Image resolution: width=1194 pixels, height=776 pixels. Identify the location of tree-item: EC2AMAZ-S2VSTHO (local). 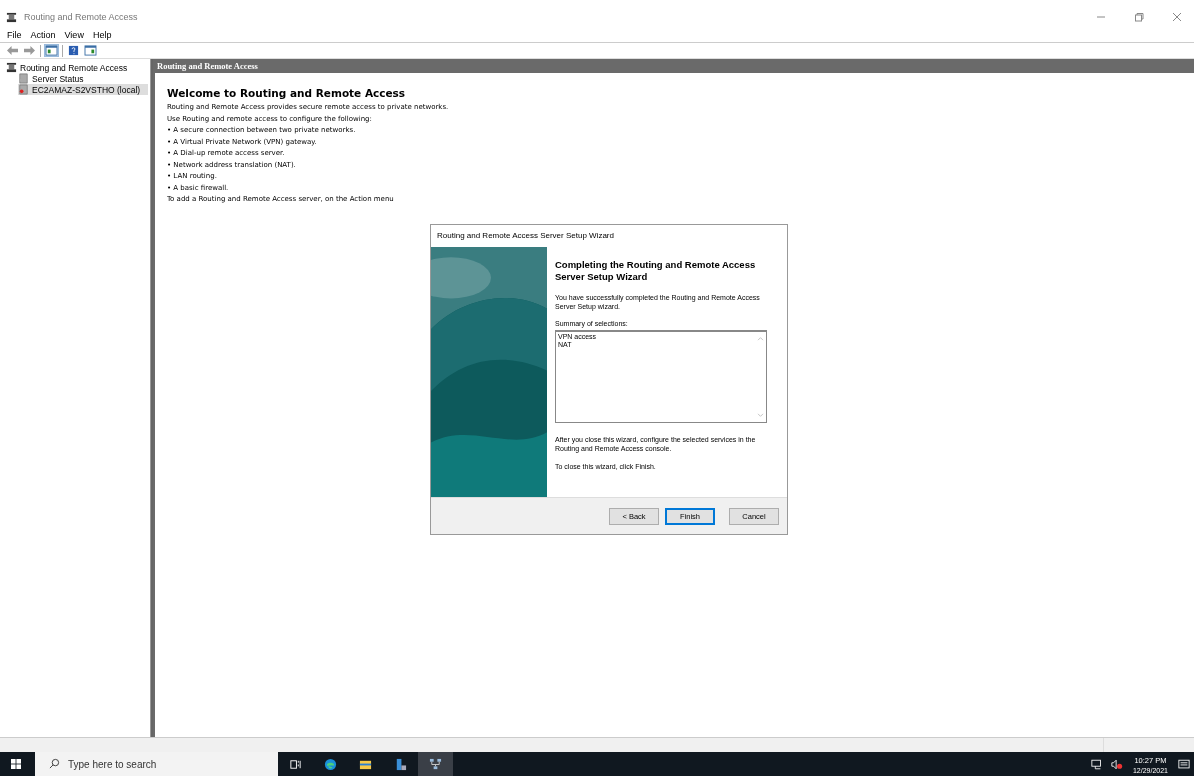
(83, 89).